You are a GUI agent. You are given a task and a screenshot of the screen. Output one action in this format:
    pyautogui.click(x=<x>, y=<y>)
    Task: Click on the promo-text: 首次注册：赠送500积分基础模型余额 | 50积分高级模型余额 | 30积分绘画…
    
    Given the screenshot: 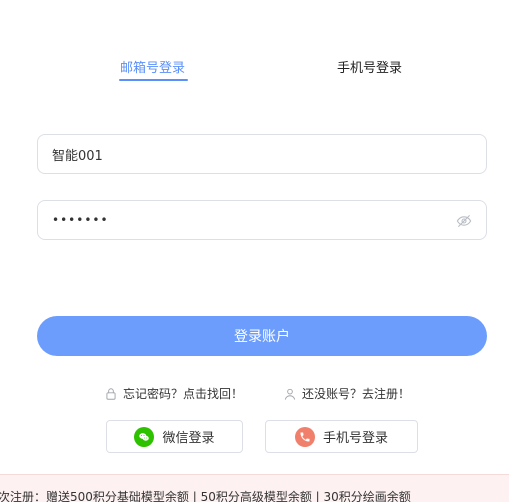 What is the action you would take?
    pyautogui.click(x=205, y=496)
    